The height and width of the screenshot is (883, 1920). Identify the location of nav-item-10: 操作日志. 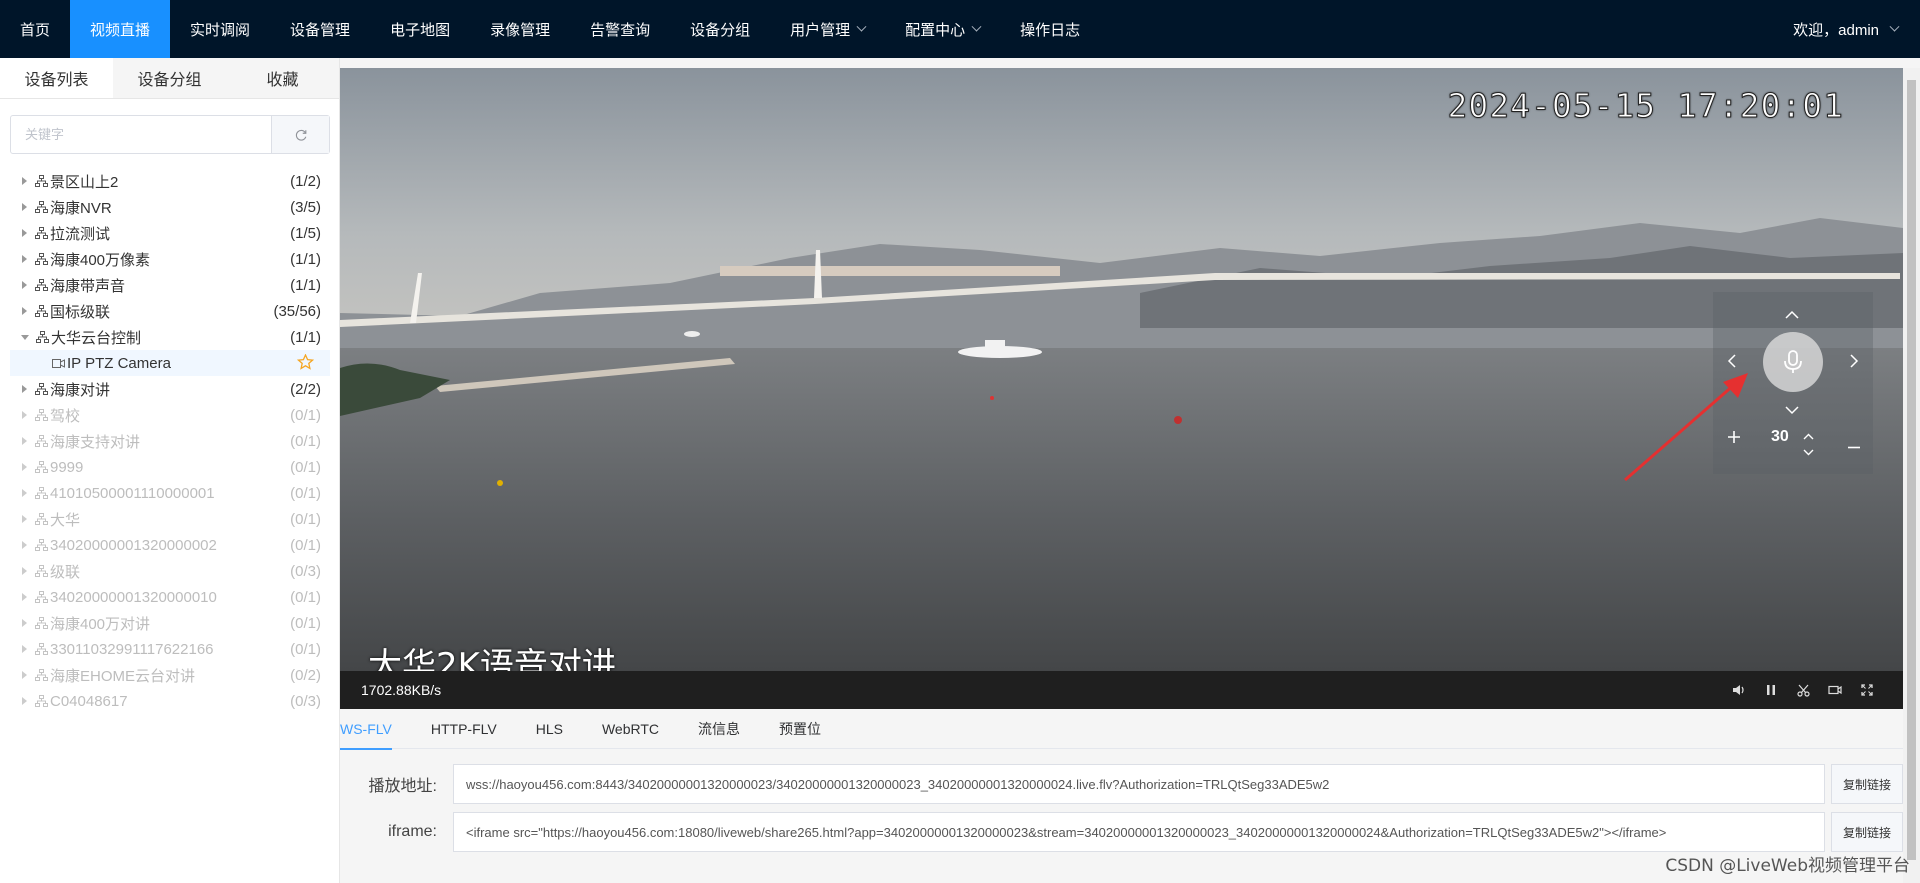
(1050, 29).